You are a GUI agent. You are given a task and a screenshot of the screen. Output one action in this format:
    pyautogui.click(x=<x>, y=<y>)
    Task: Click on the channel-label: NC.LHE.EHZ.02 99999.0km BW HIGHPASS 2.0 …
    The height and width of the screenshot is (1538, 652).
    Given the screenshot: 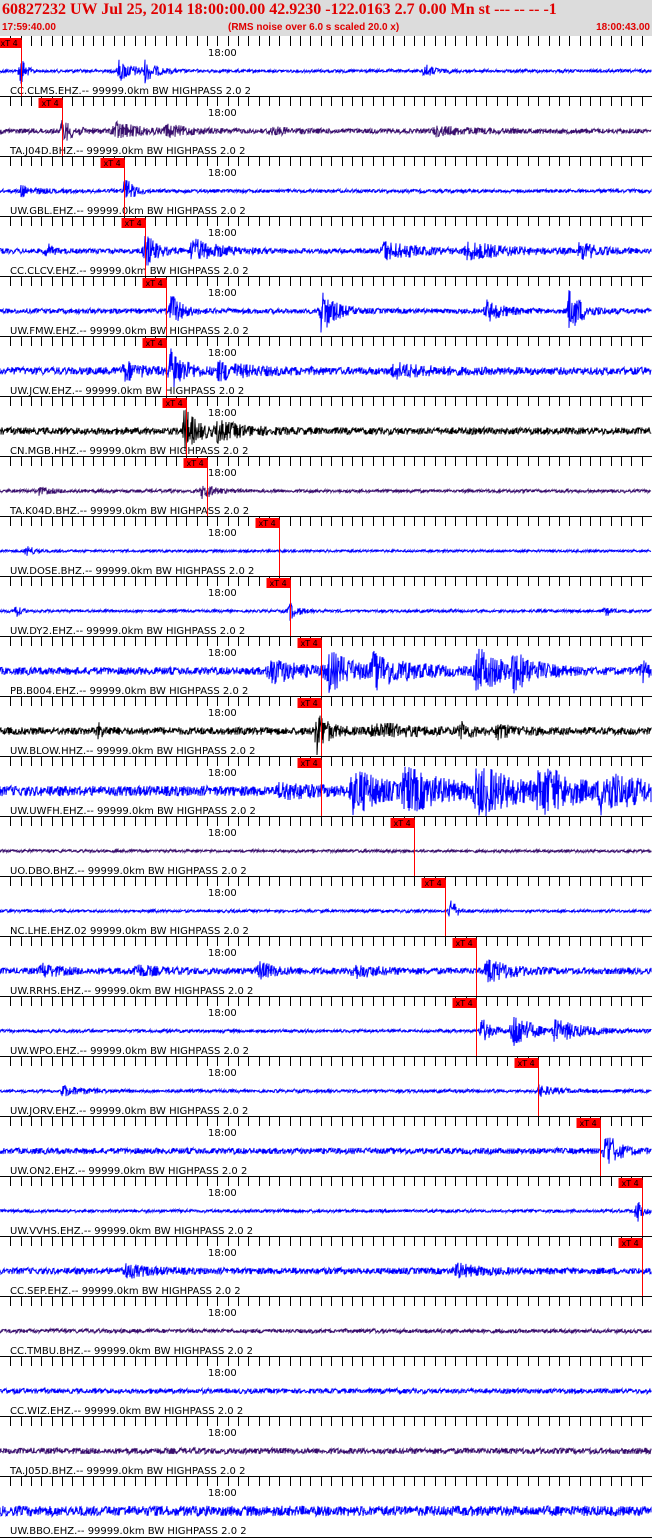 What is the action you would take?
    pyautogui.click(x=129, y=931)
    